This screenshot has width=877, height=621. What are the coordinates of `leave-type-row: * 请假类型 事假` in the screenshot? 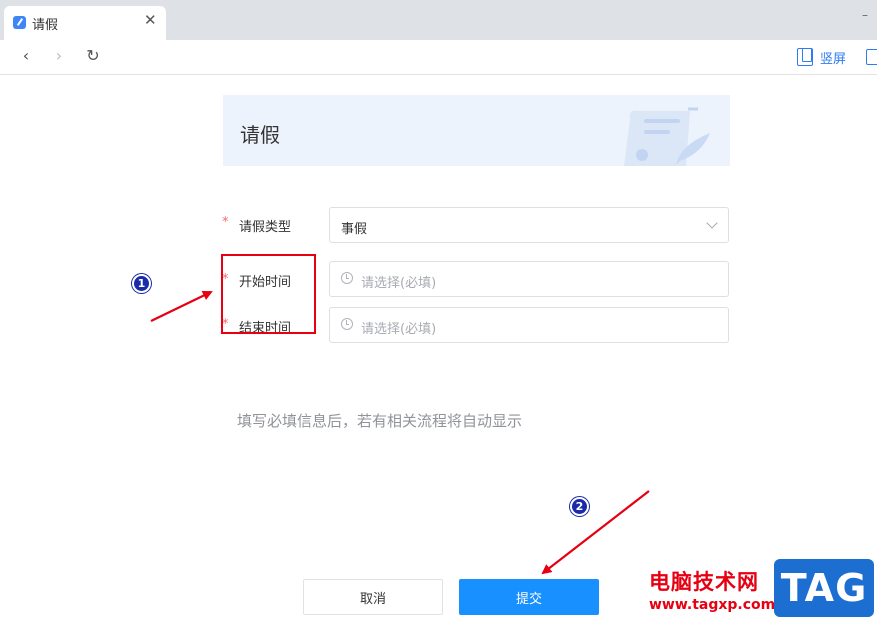 It's located at (477, 225).